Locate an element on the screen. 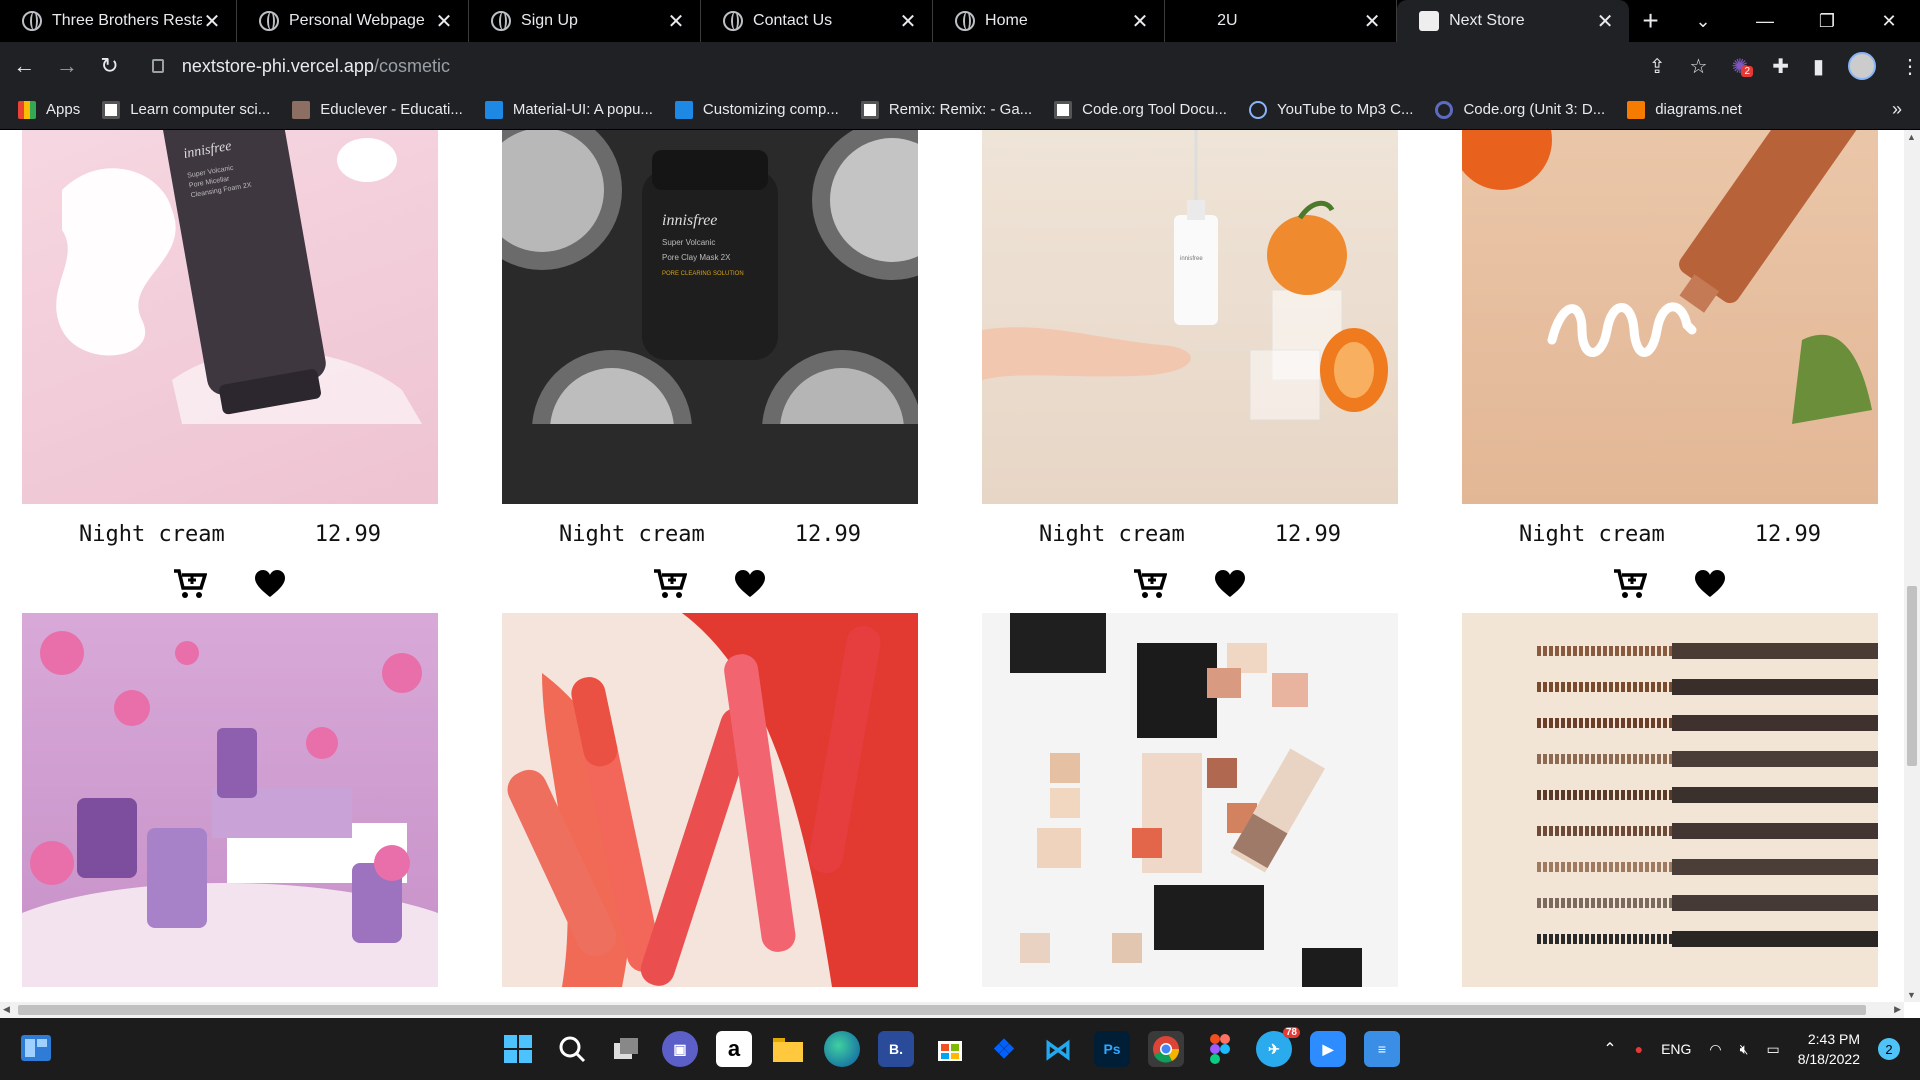 The image size is (1920, 1080). code-icon is located at coordinates (869, 109).